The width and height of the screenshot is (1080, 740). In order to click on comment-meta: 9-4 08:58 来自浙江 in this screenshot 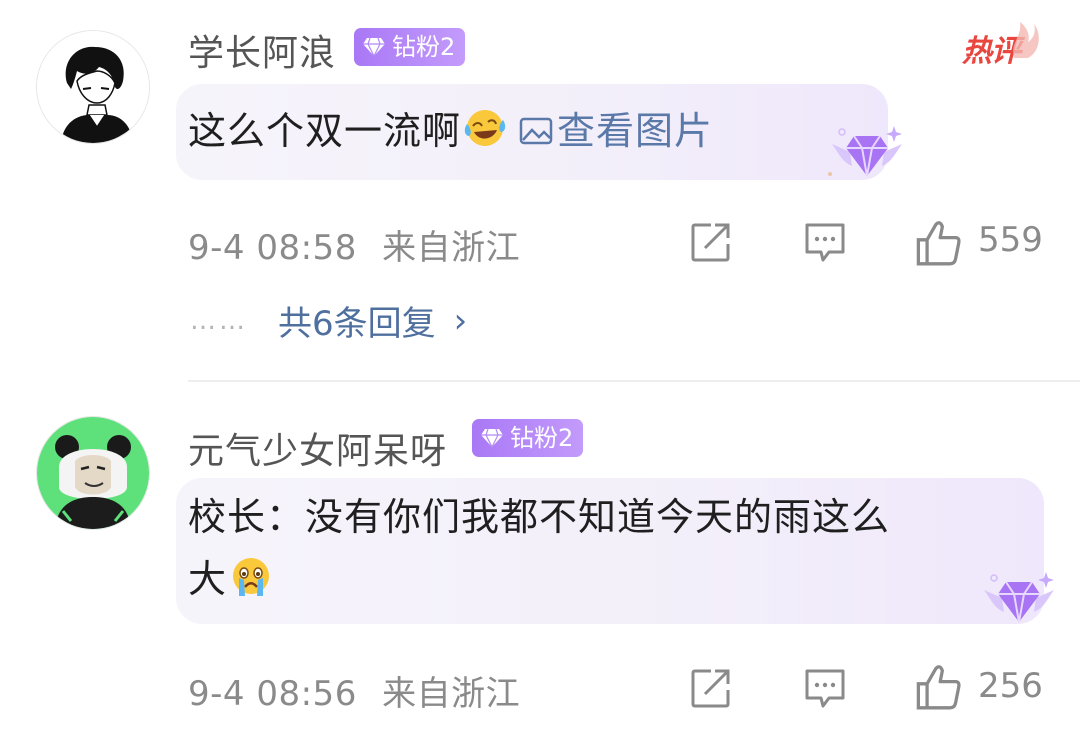, I will do `click(354, 244)`.